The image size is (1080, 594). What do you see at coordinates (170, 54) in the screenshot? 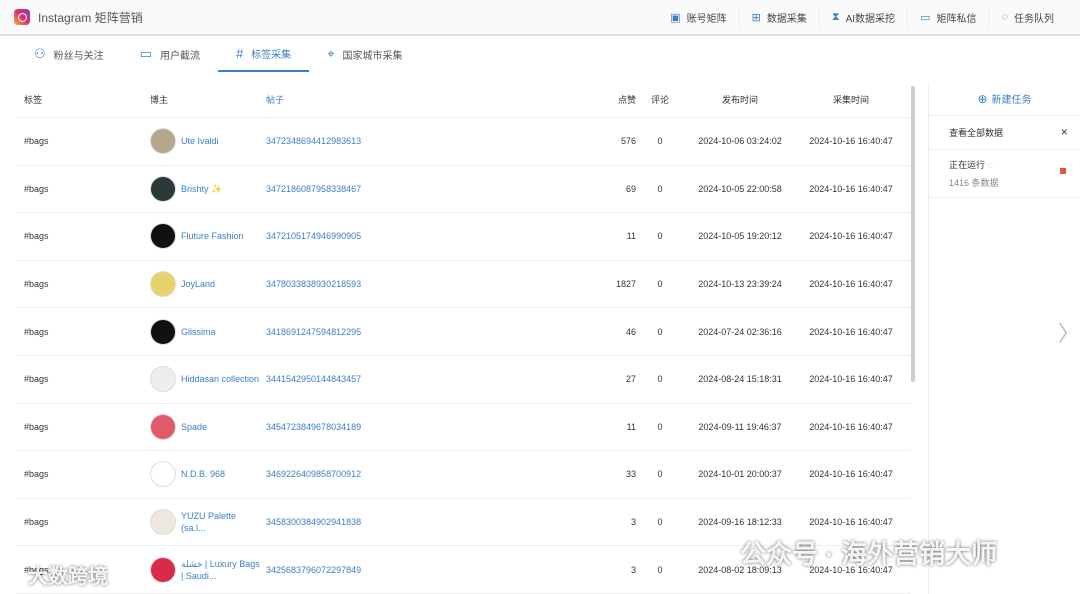
I see `tab: ▭ 用户截流` at bounding box center [170, 54].